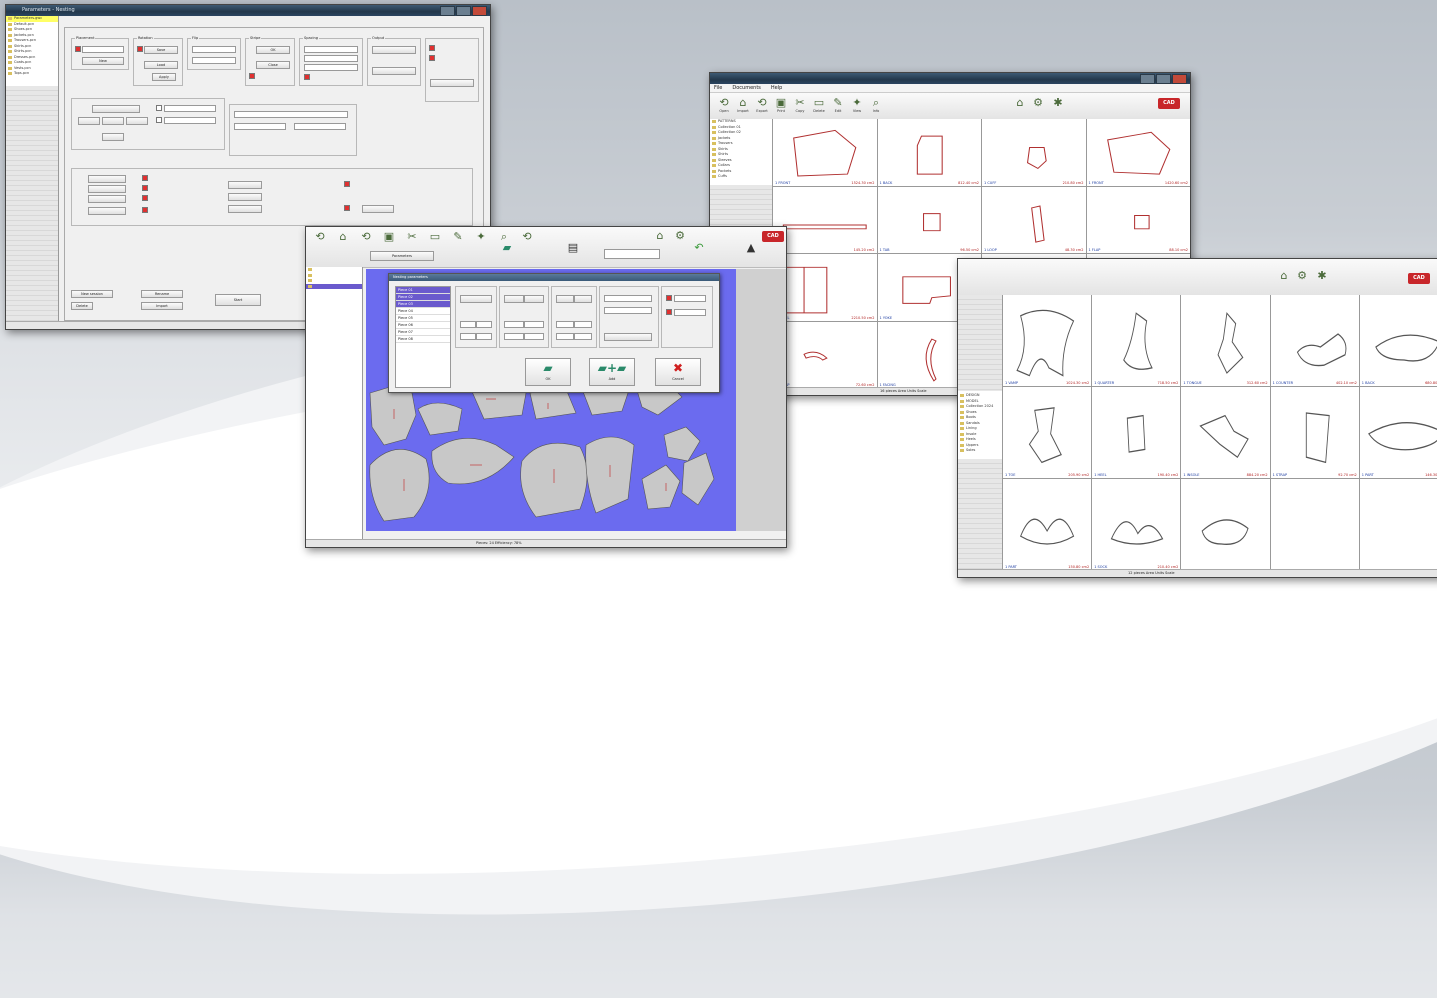 This screenshot has width=1437, height=998. Describe the element at coordinates (746, 88) in the screenshot. I see `menu-item: Documents` at that location.